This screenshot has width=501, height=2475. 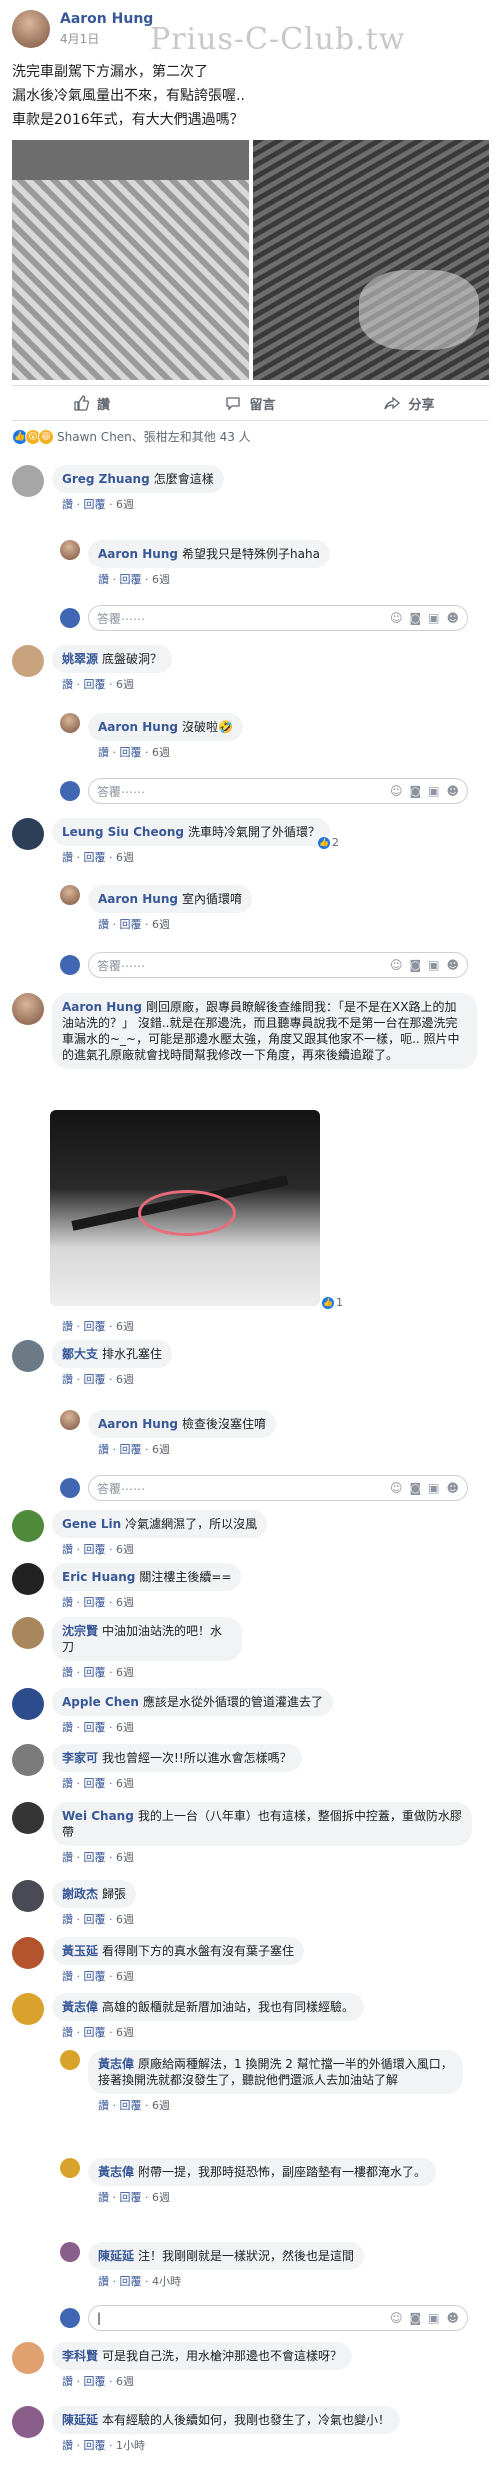 I want to click on commenter-name: Wei Chang, so click(x=98, y=1816).